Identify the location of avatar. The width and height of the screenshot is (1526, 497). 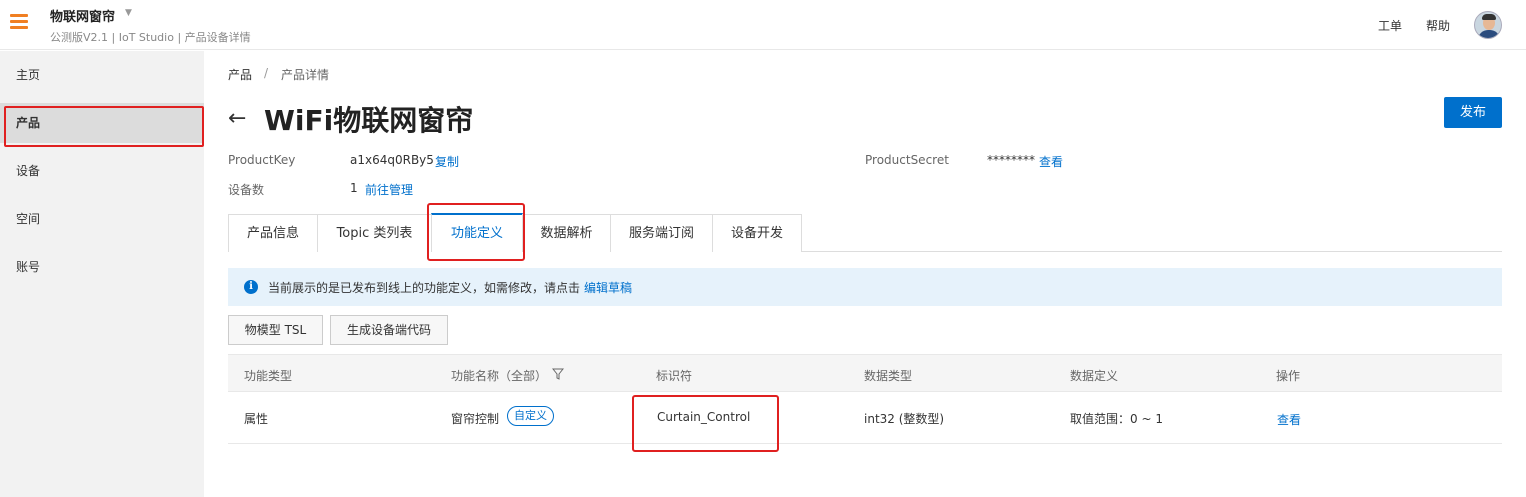
(1488, 25).